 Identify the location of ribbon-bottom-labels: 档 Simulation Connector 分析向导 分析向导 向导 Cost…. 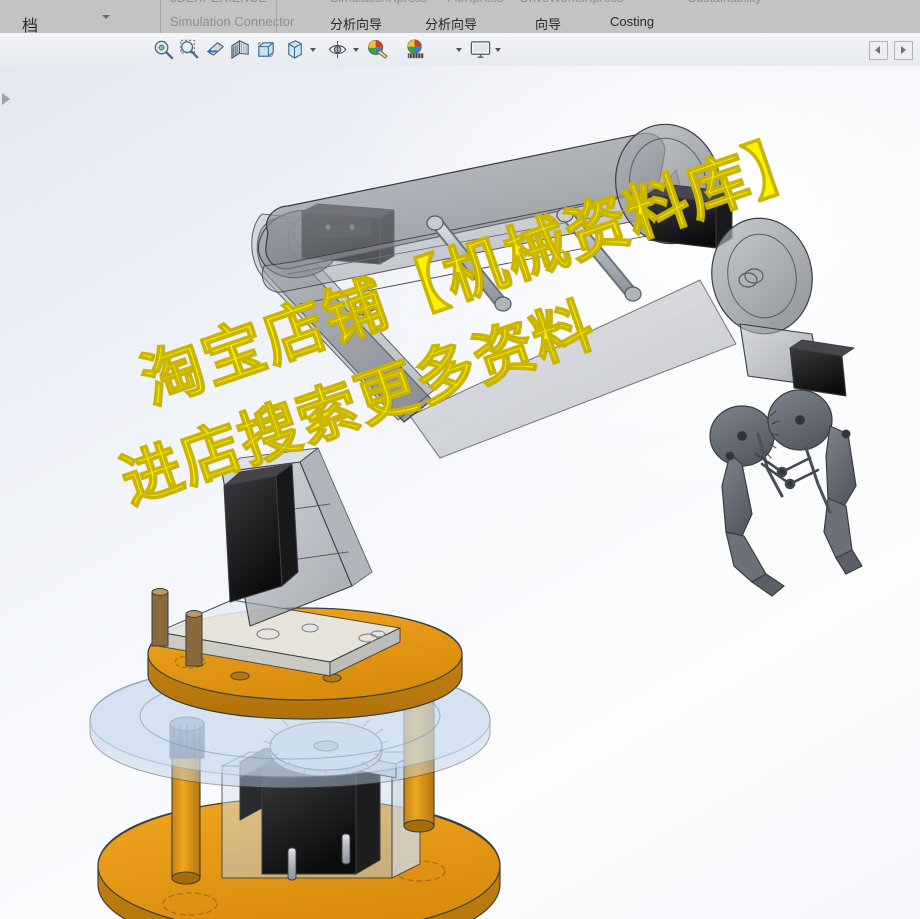
(460, 21).